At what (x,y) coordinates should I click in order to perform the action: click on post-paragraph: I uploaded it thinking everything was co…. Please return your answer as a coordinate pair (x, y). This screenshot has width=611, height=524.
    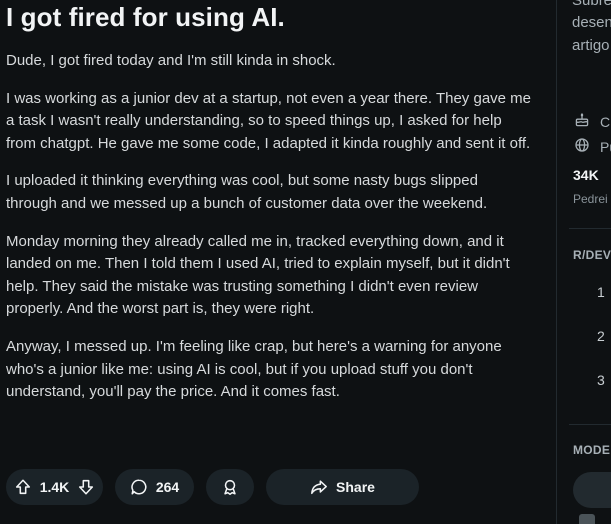
    Looking at the image, I should click on (247, 192).